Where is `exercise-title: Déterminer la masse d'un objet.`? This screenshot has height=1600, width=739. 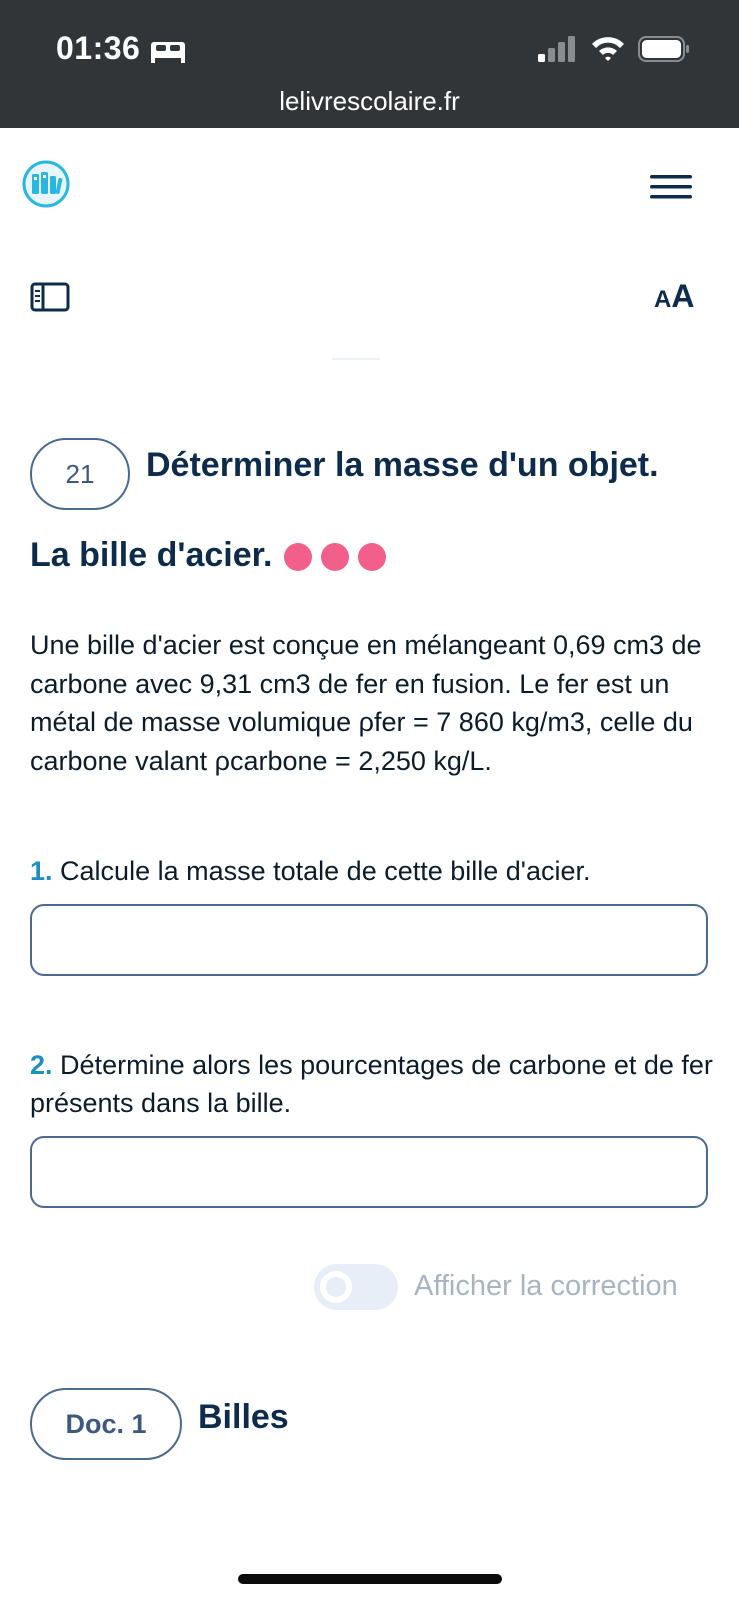 exercise-title: Déterminer la masse d'un objet. is located at coordinates (402, 465).